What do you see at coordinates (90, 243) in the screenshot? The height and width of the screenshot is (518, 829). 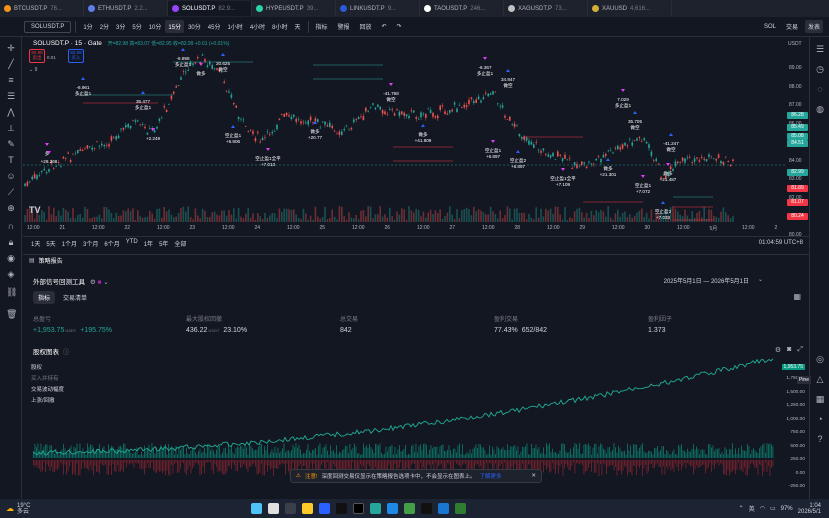 I see `range-button: 3个月` at bounding box center [90, 243].